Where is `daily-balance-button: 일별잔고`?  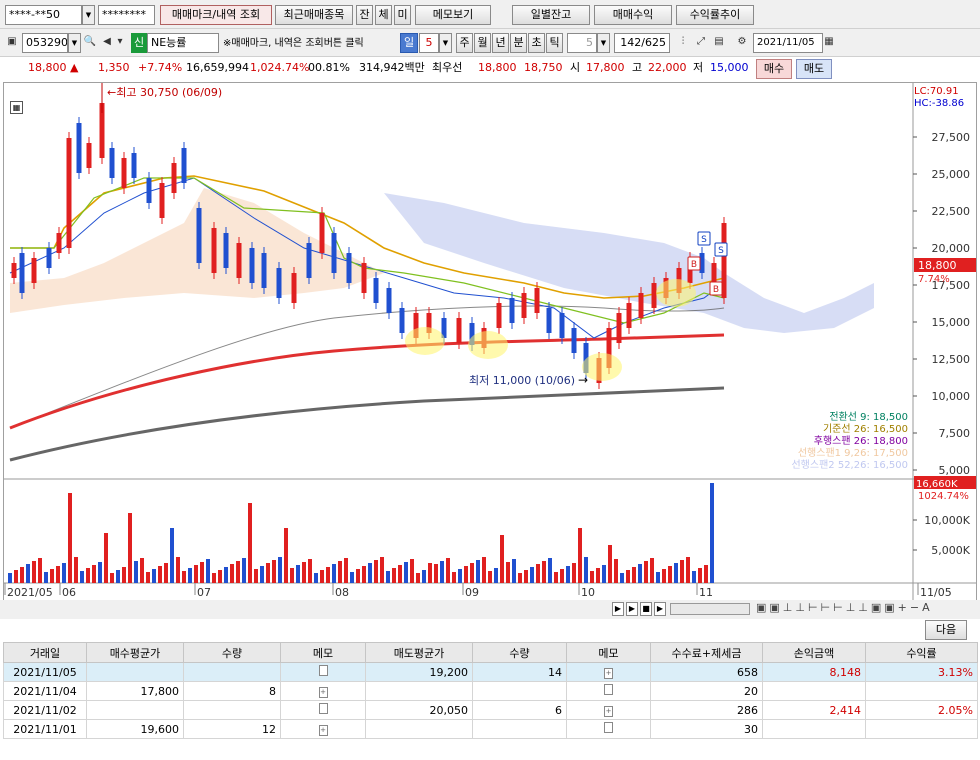
daily-balance-button: 일별잔고 is located at coordinates (551, 15).